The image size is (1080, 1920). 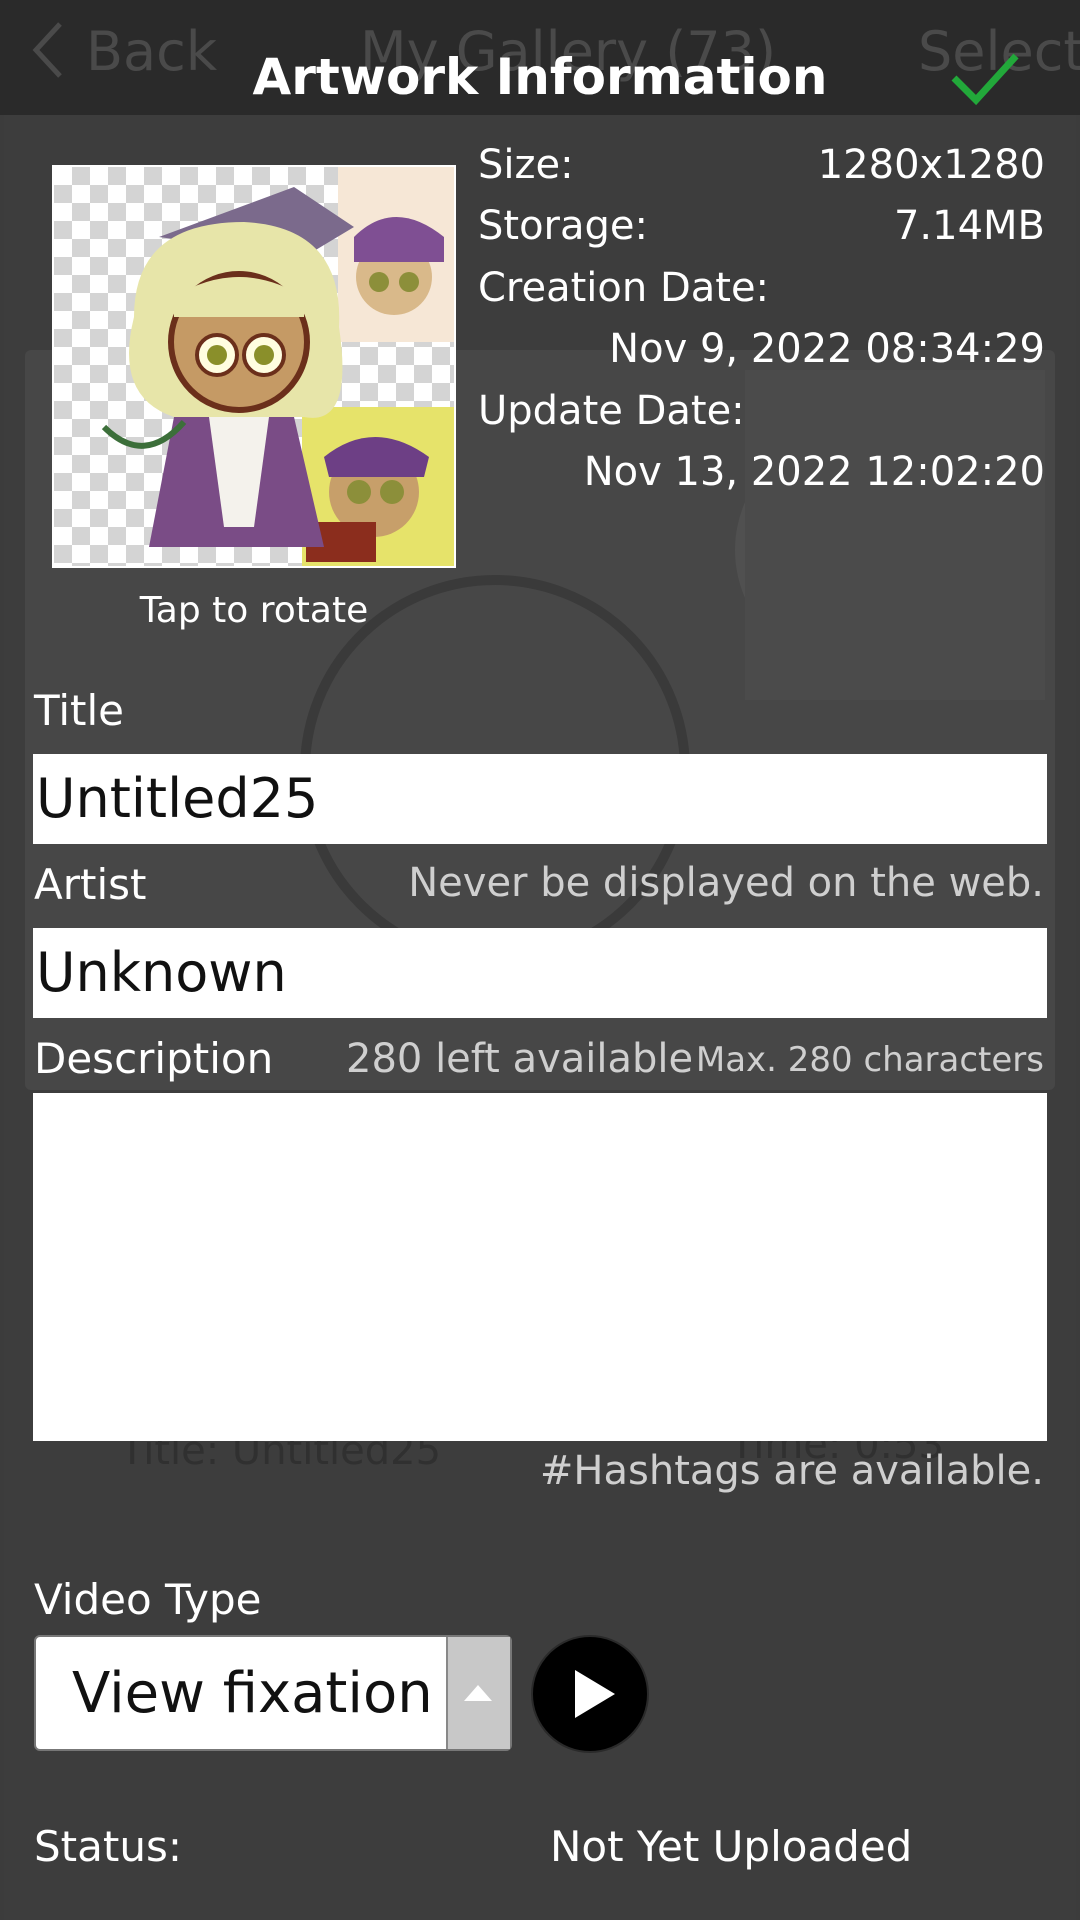 What do you see at coordinates (869, 1060) in the screenshot?
I see `description-max: Max. 280 characters` at bounding box center [869, 1060].